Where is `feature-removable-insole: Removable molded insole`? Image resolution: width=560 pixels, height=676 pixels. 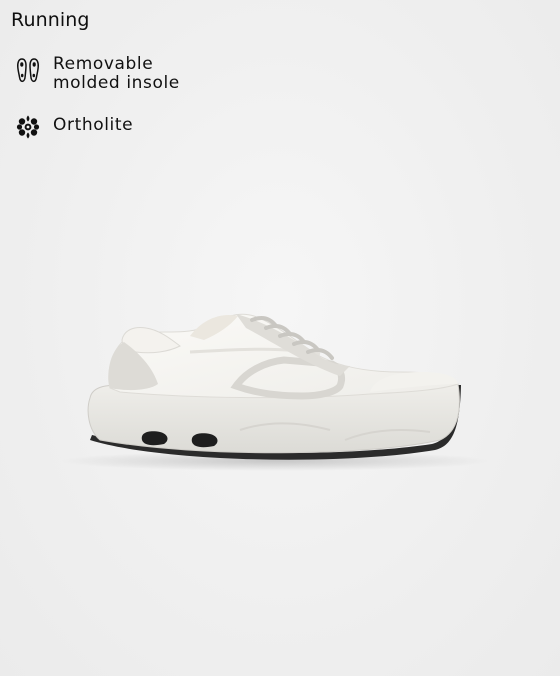
feature-removable-insole: Removable molded insole is located at coordinates (97, 74).